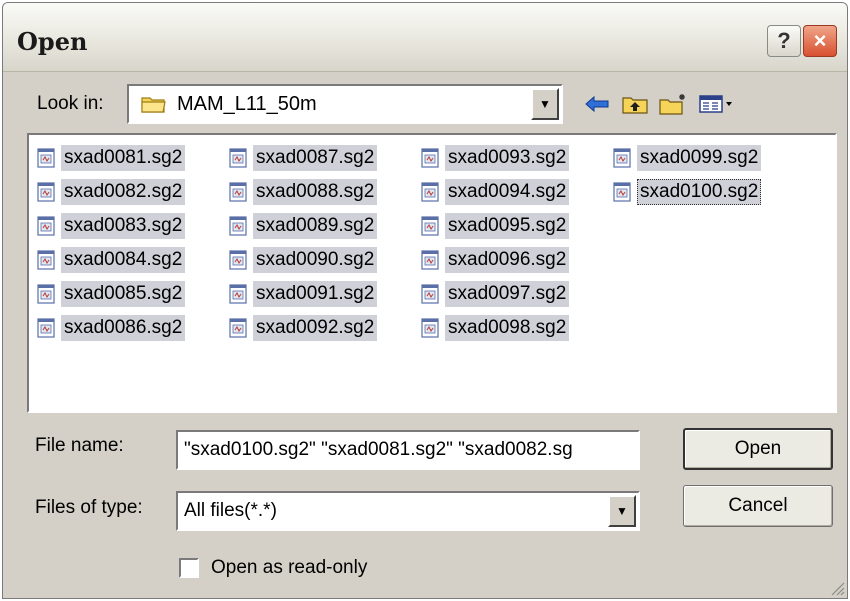 The image size is (850, 601). What do you see at coordinates (230, 510) in the screenshot?
I see `file-type-value: All files(*.*)` at bounding box center [230, 510].